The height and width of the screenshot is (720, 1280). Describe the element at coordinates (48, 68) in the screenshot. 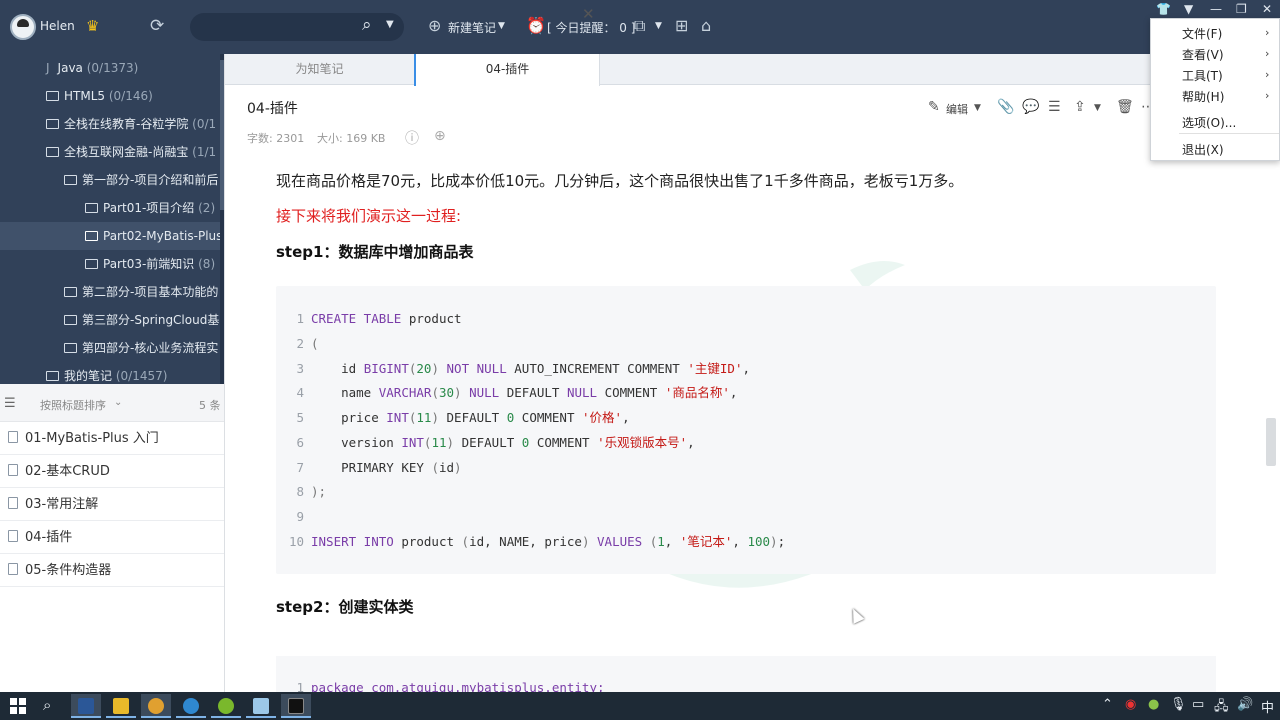

I see `java-icon: J` at that location.